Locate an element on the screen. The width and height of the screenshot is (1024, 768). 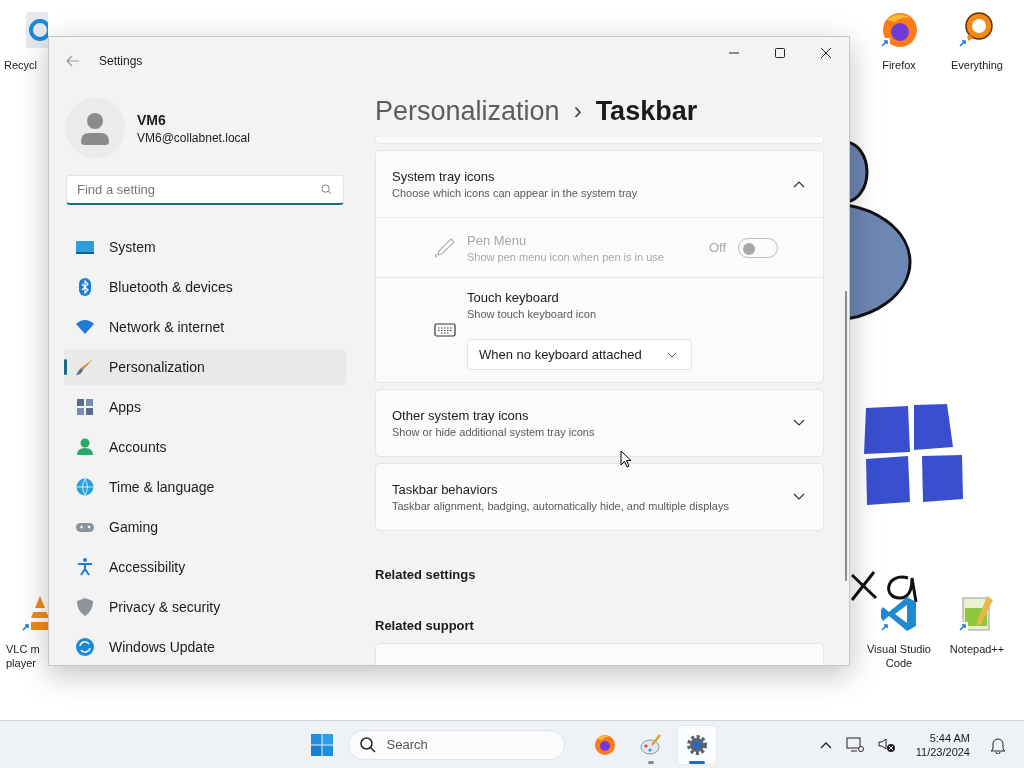
avatar-icon is located at coordinates (95, 128).